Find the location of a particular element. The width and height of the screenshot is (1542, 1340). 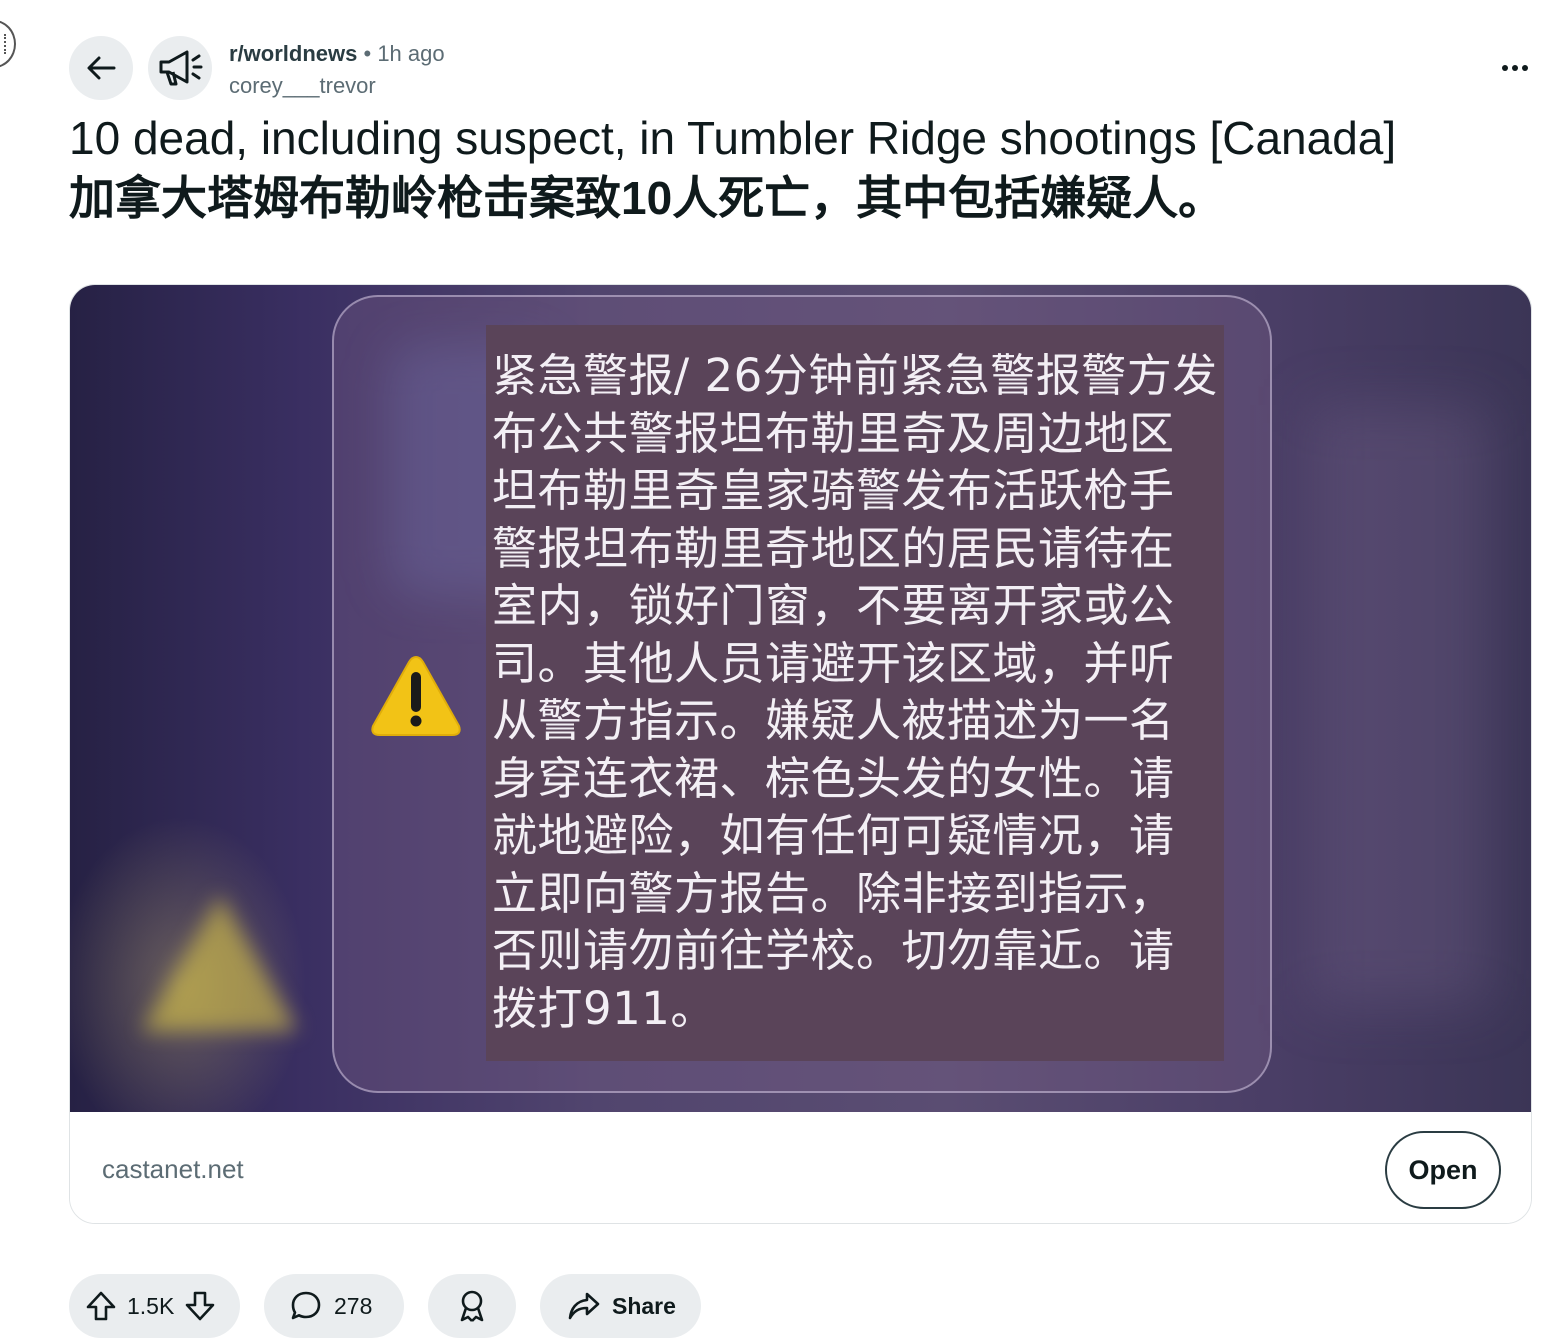

post-meta: r/worldnews • 1h ago corey___trevor is located at coordinates (337, 70).